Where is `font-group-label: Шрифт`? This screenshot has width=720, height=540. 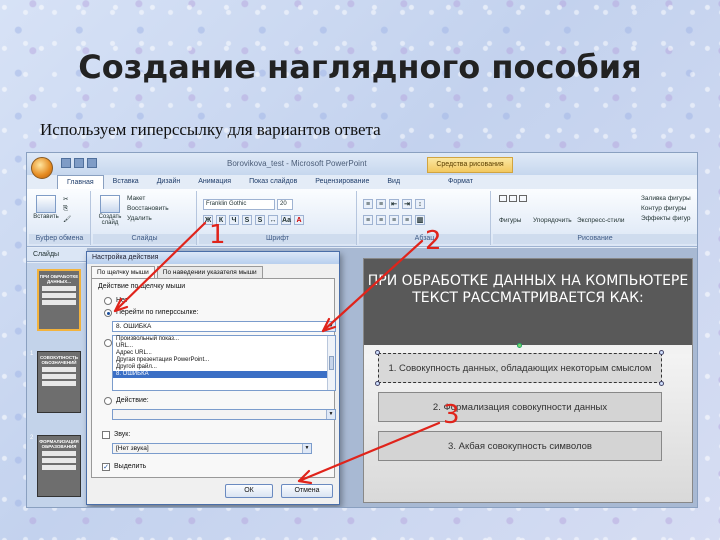
font-group-label: Шрифт is located at coordinates (277, 239).